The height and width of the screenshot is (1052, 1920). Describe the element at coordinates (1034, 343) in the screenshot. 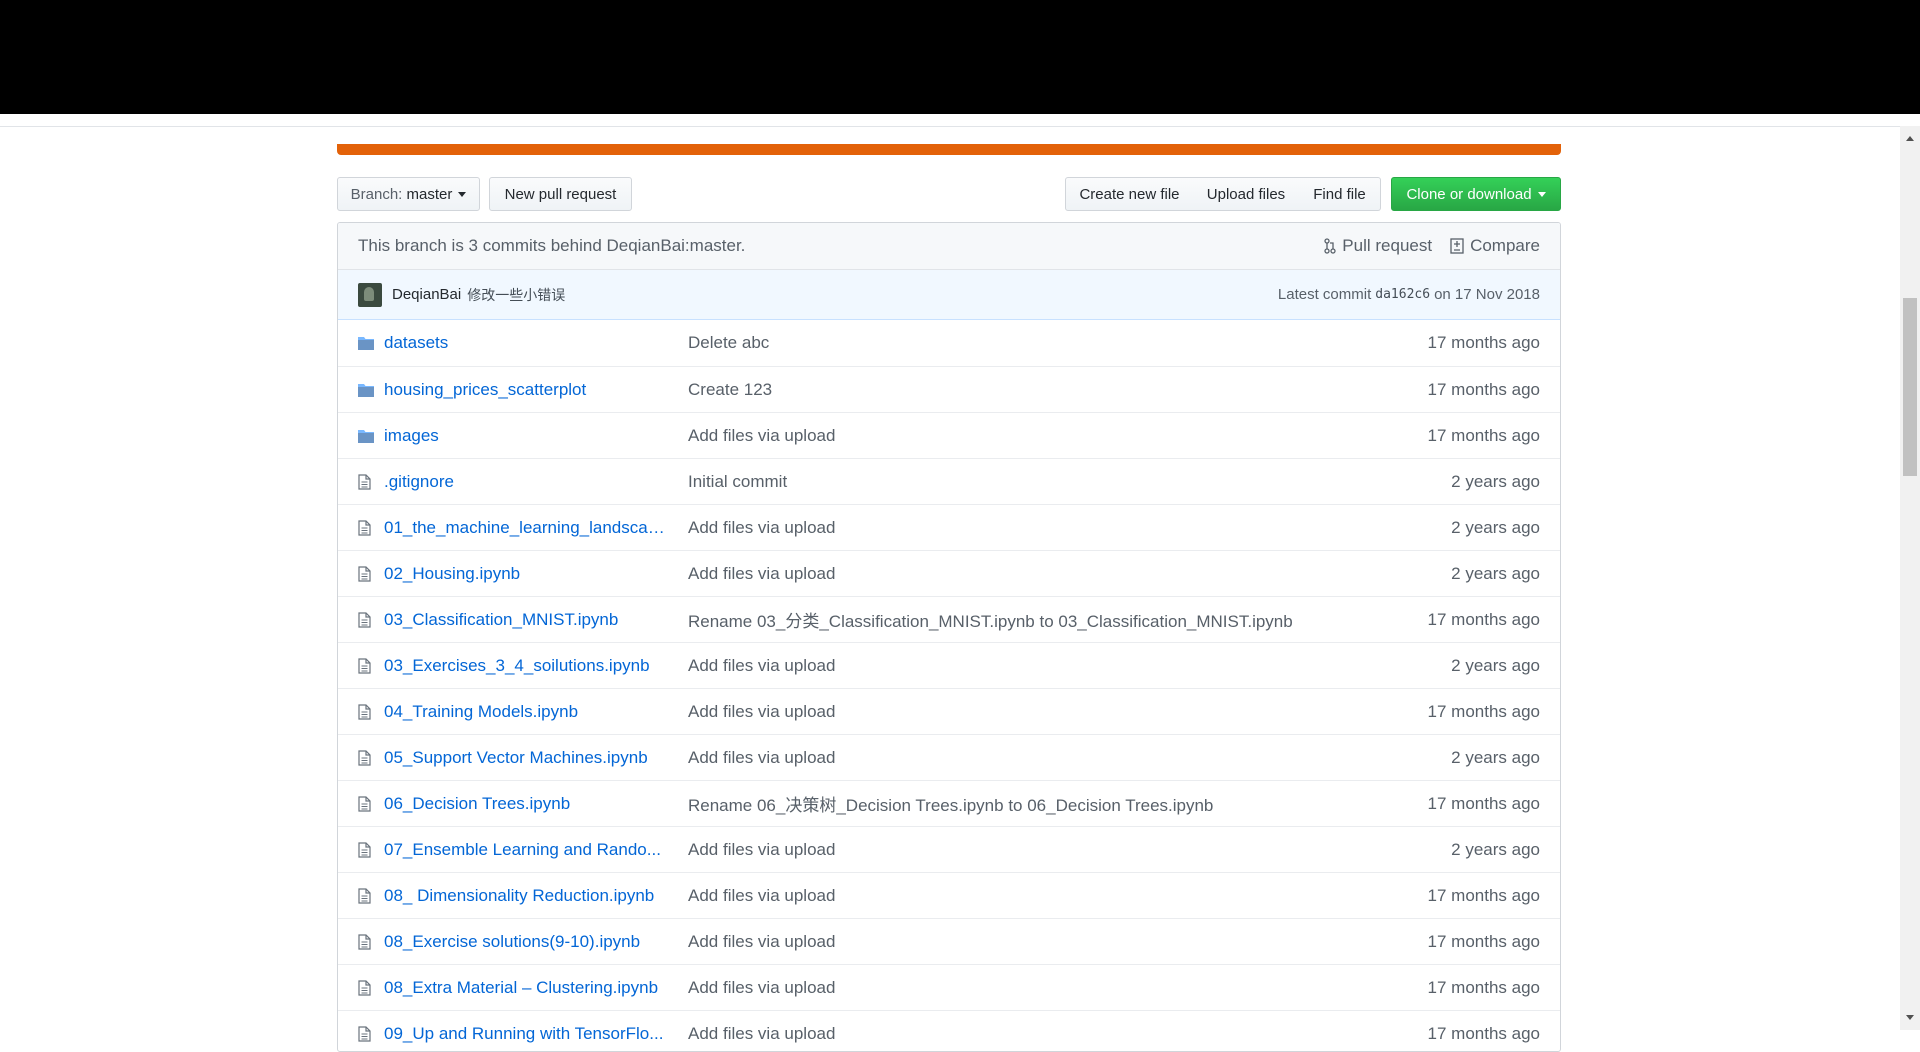

I see `commit-message-link: Delete abc` at that location.